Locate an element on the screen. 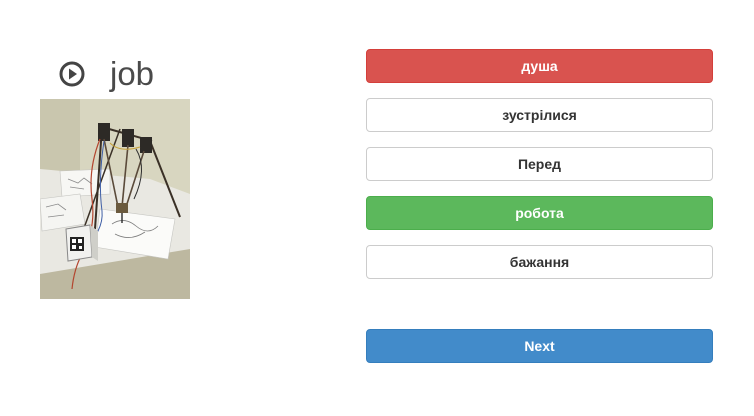  next-button: Next is located at coordinates (539, 346).